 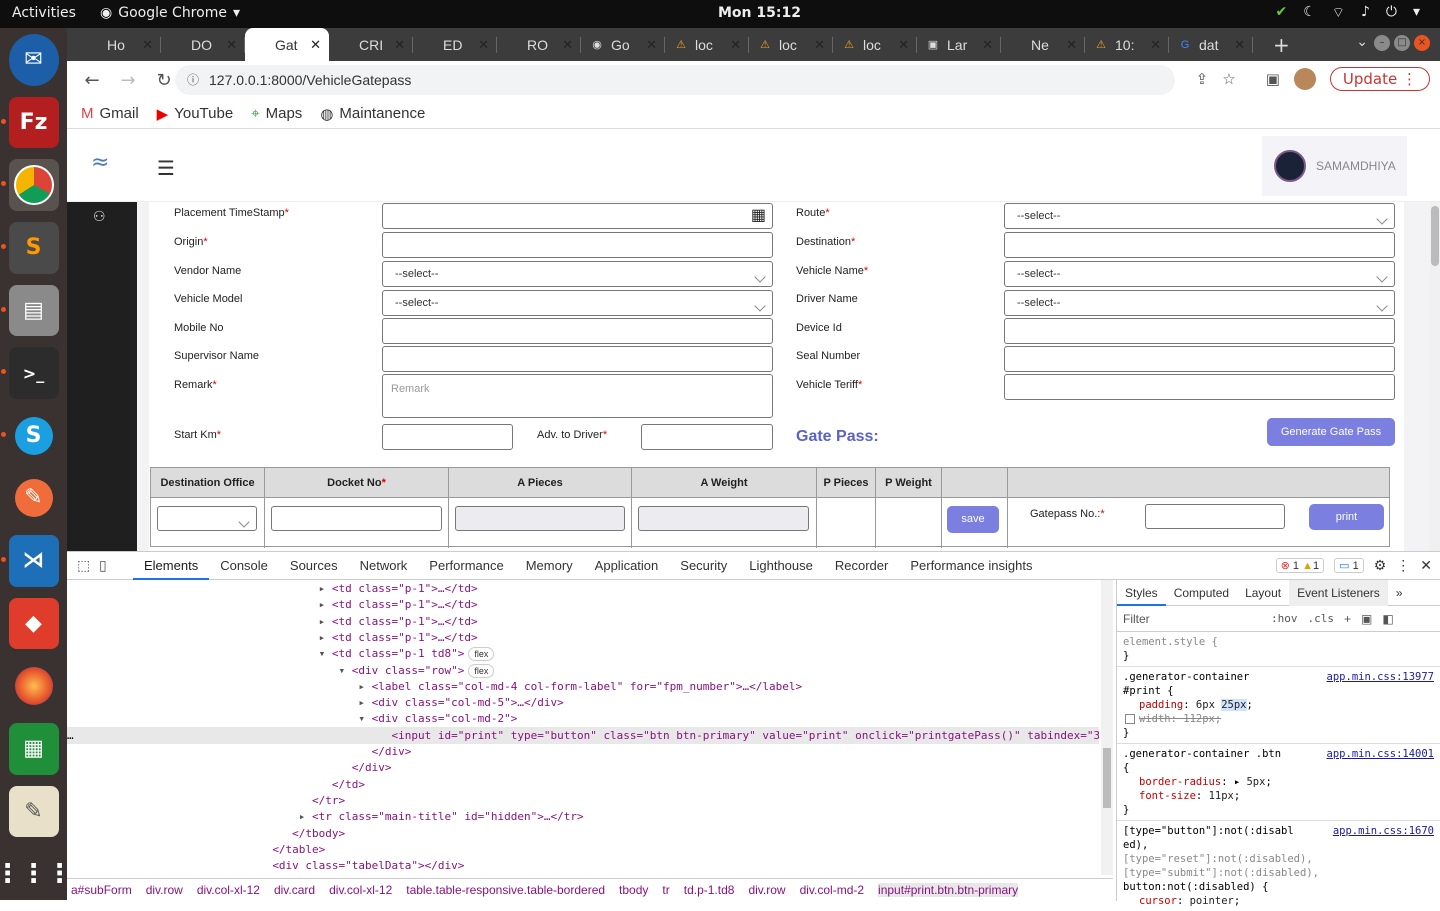 What do you see at coordinates (1199, 245) in the screenshot?
I see `destination-input` at bounding box center [1199, 245].